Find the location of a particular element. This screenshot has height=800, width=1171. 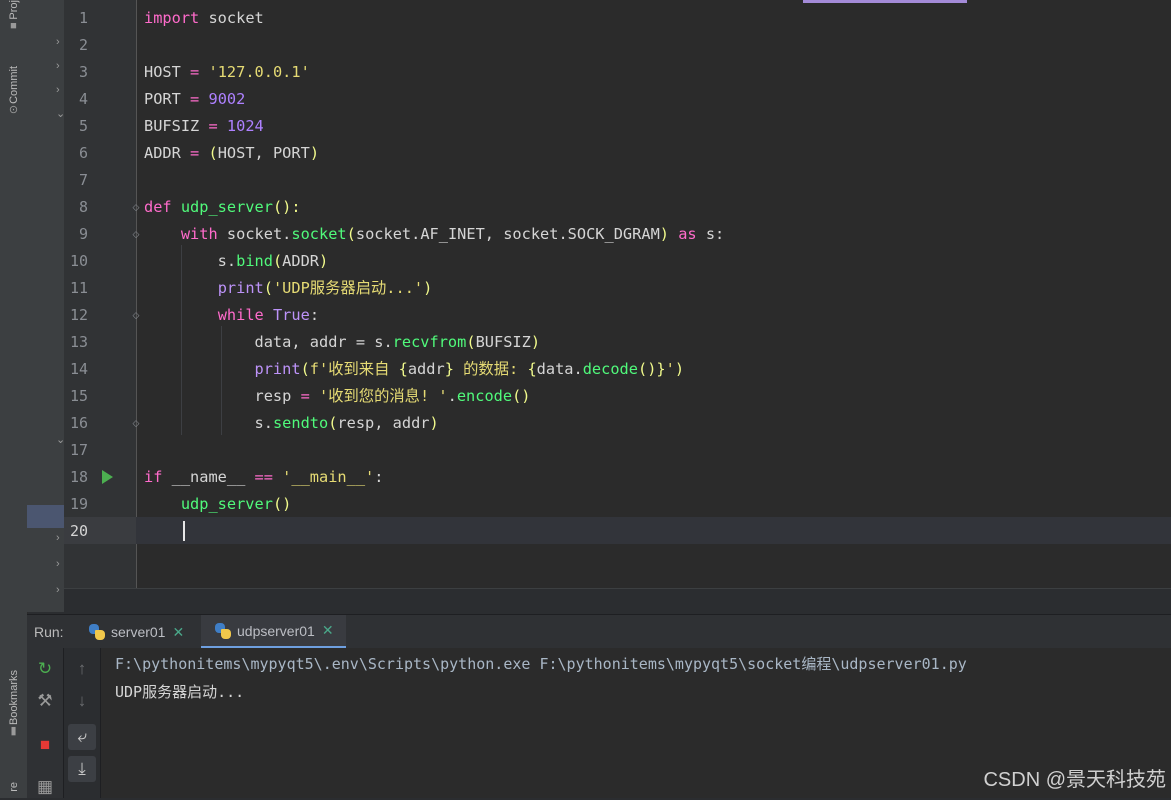

run-tab-label: server01 is located at coordinates (138, 632).